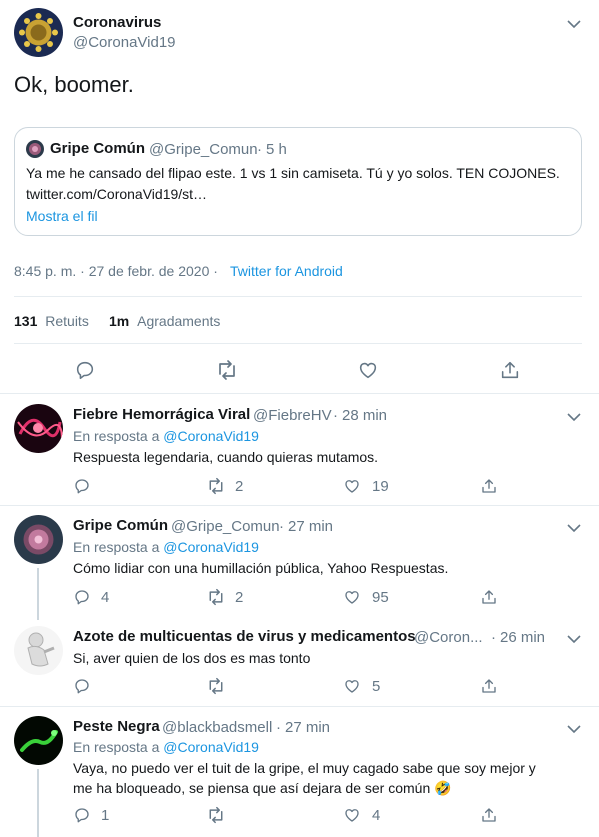 The width and height of the screenshot is (599, 837). Describe the element at coordinates (203, 149) in the screenshot. I see `quote-author-handle: @Gripe_Comun` at that location.